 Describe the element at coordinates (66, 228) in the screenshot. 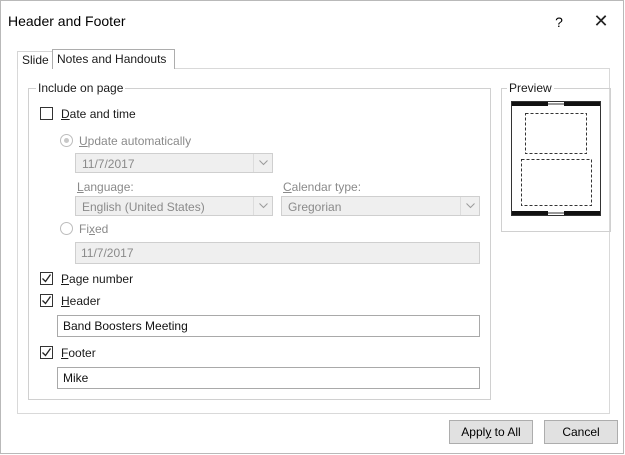

I see `fixed-radio` at that location.